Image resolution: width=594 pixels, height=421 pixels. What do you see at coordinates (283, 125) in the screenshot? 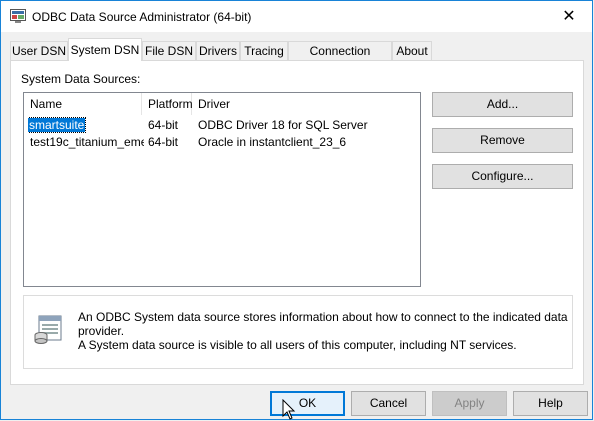
I see `row-driver: ODBC Driver 18 for SQL Server` at bounding box center [283, 125].